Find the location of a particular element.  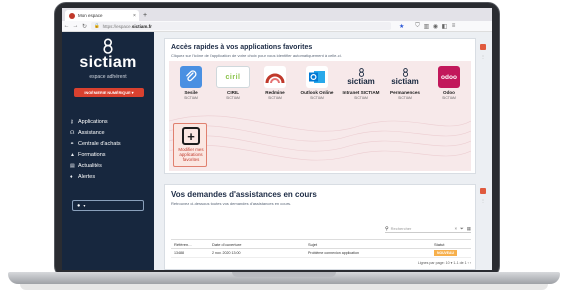

app-name: Permanences is located at coordinates (405, 92).